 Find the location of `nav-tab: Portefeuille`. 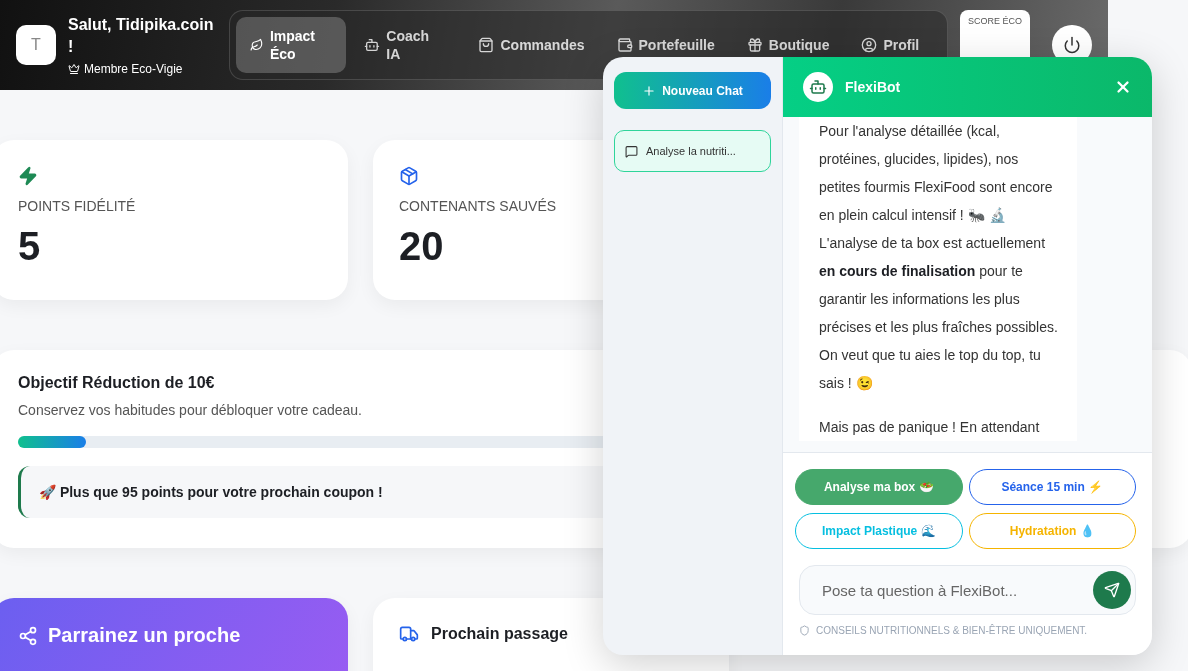

nav-tab: Portefeuille is located at coordinates (665, 45).